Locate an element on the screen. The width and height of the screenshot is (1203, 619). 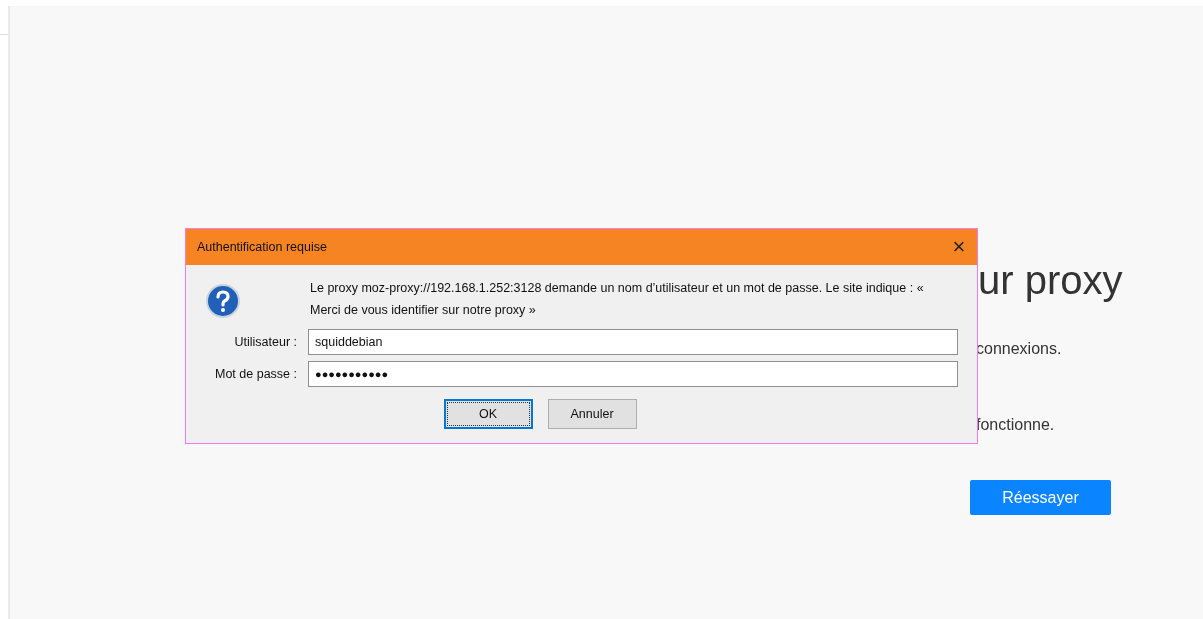
input-field: squiddebian is located at coordinates (633, 342).